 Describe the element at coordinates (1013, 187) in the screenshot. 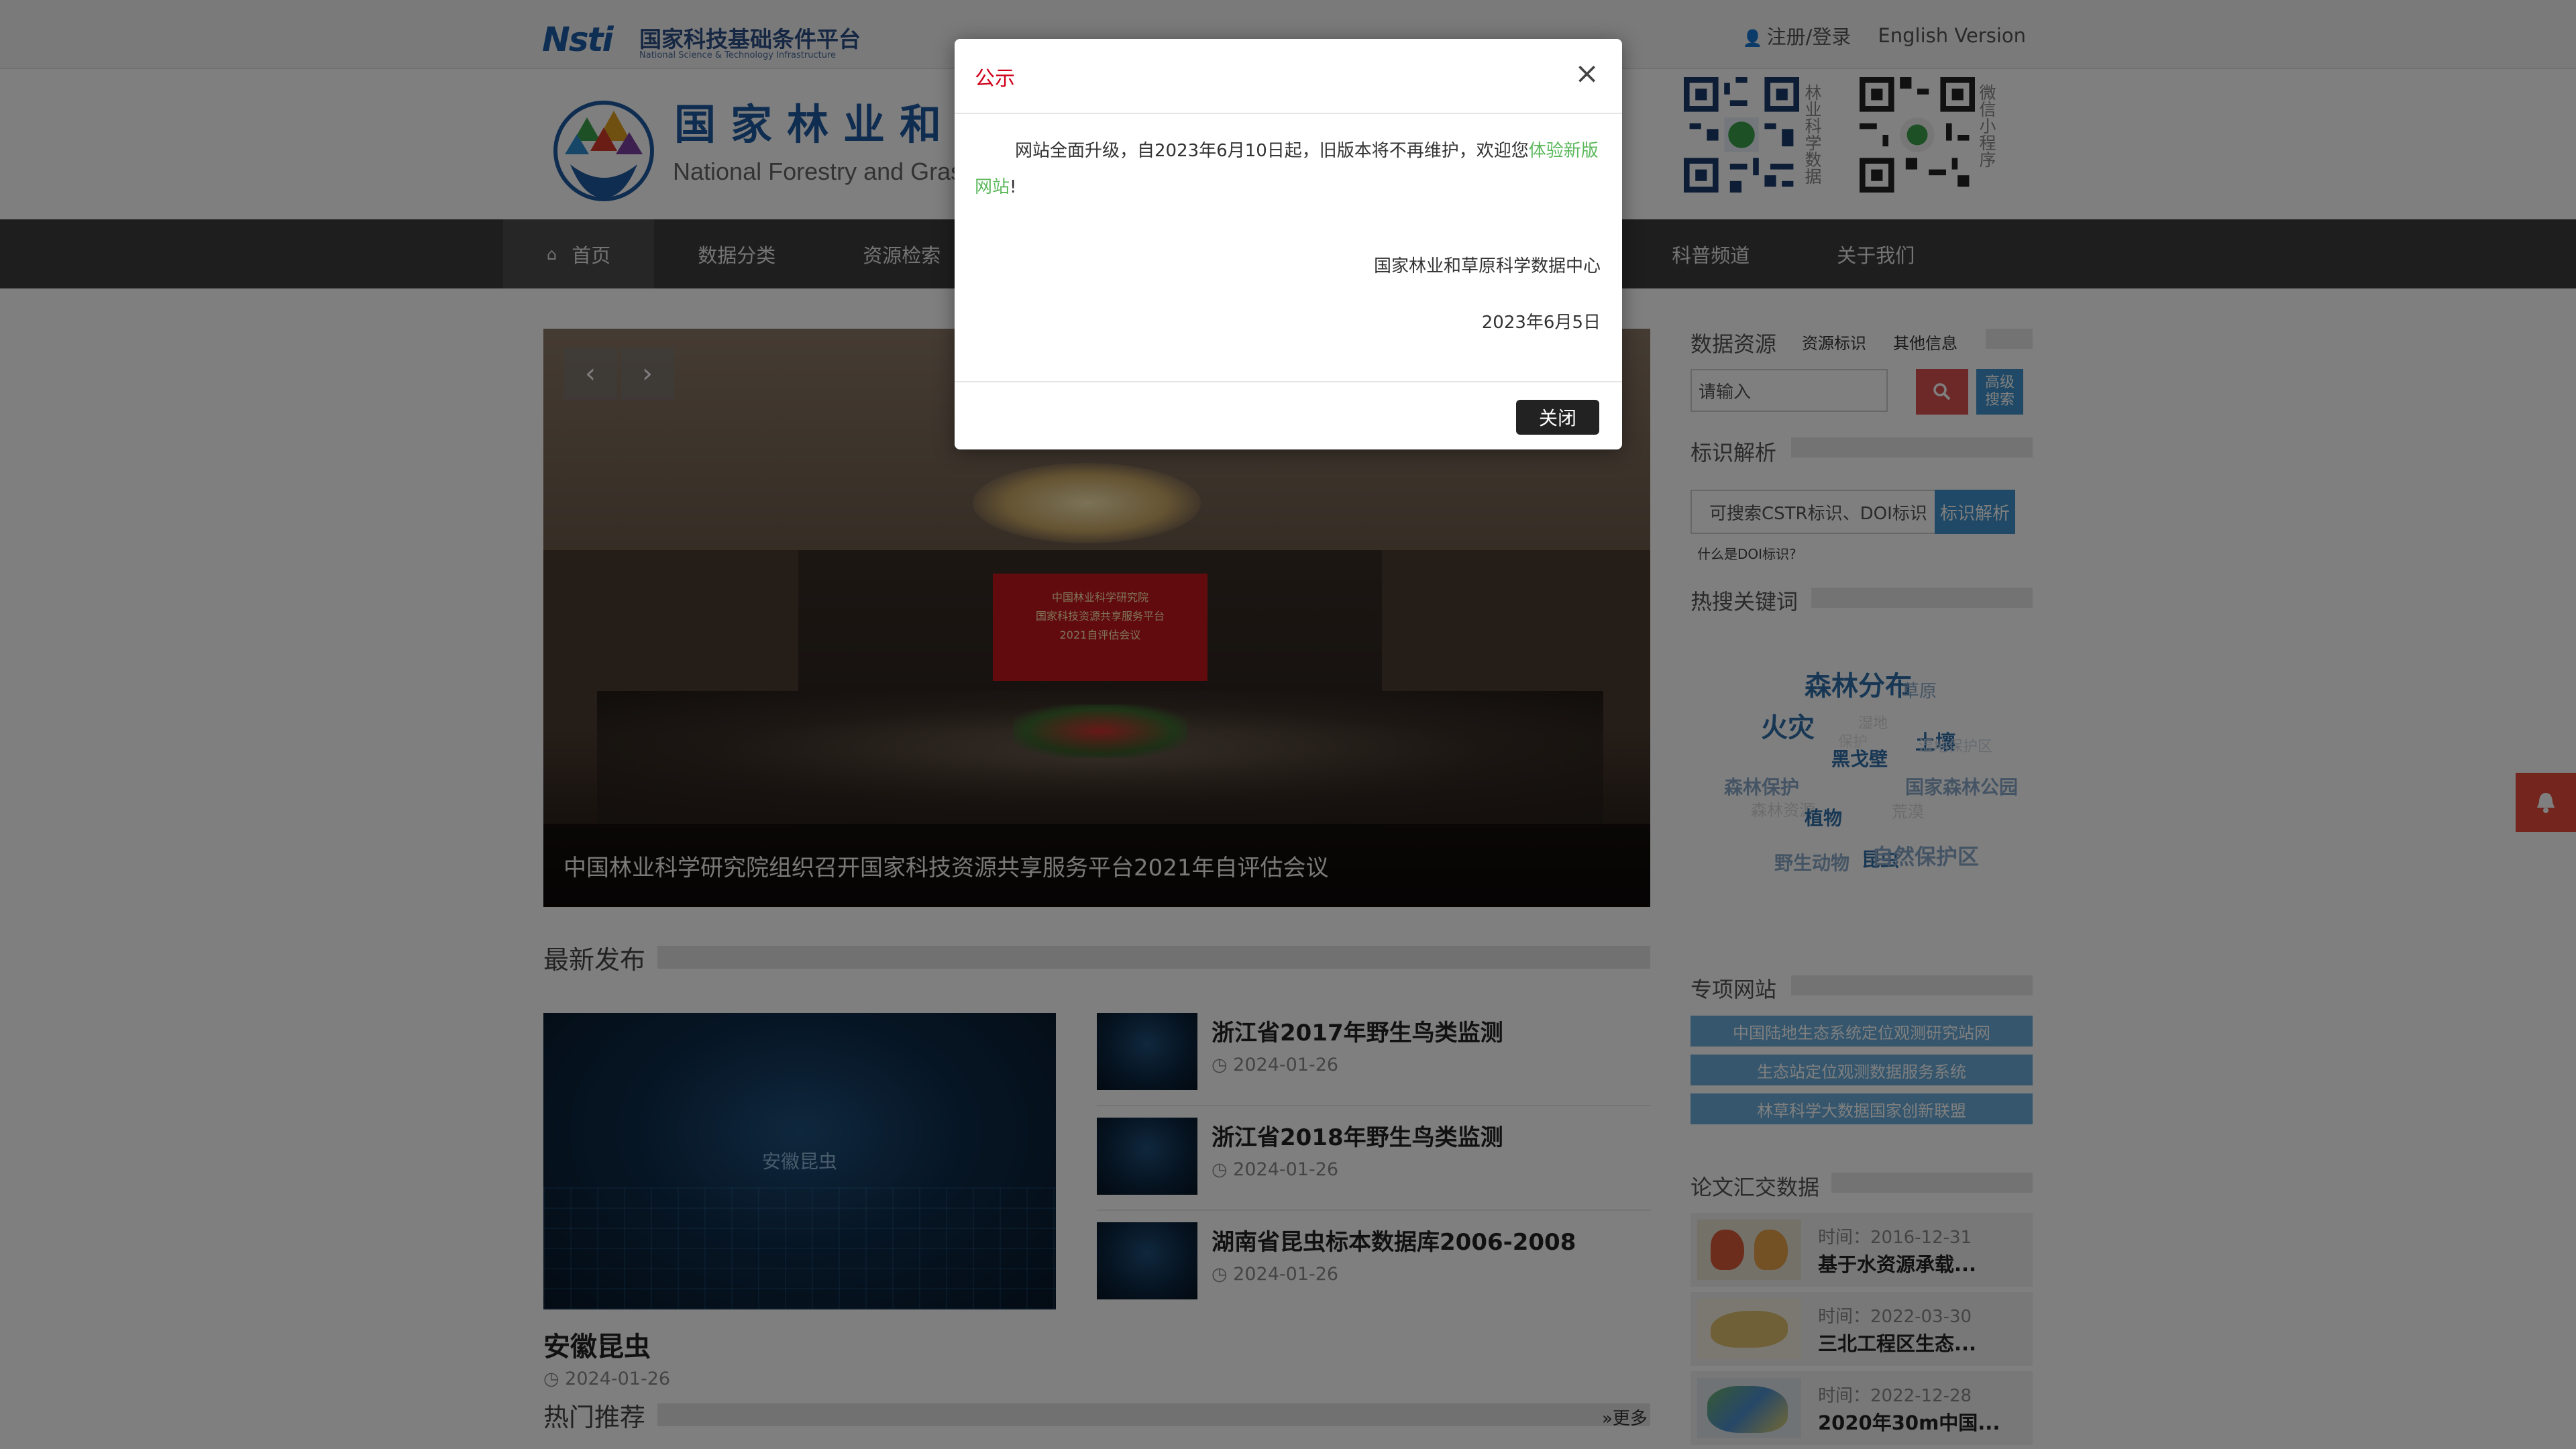

I see `modal-body-suffix: !` at that location.